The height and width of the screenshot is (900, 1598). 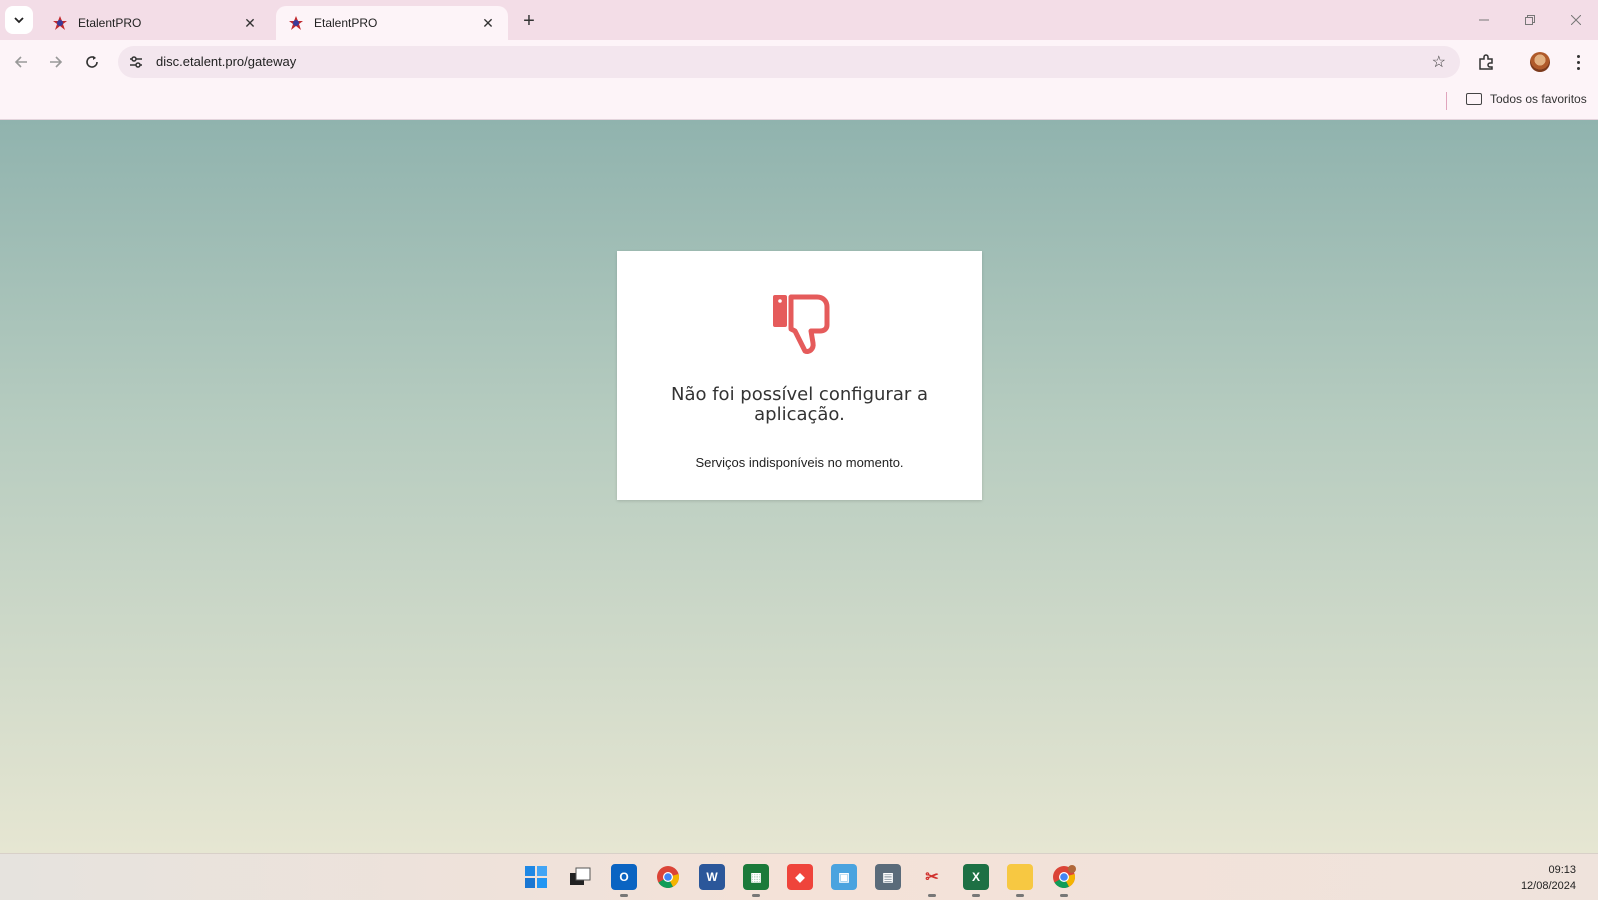 What do you see at coordinates (844, 877) in the screenshot?
I see `control-panel-icon: ▣` at bounding box center [844, 877].